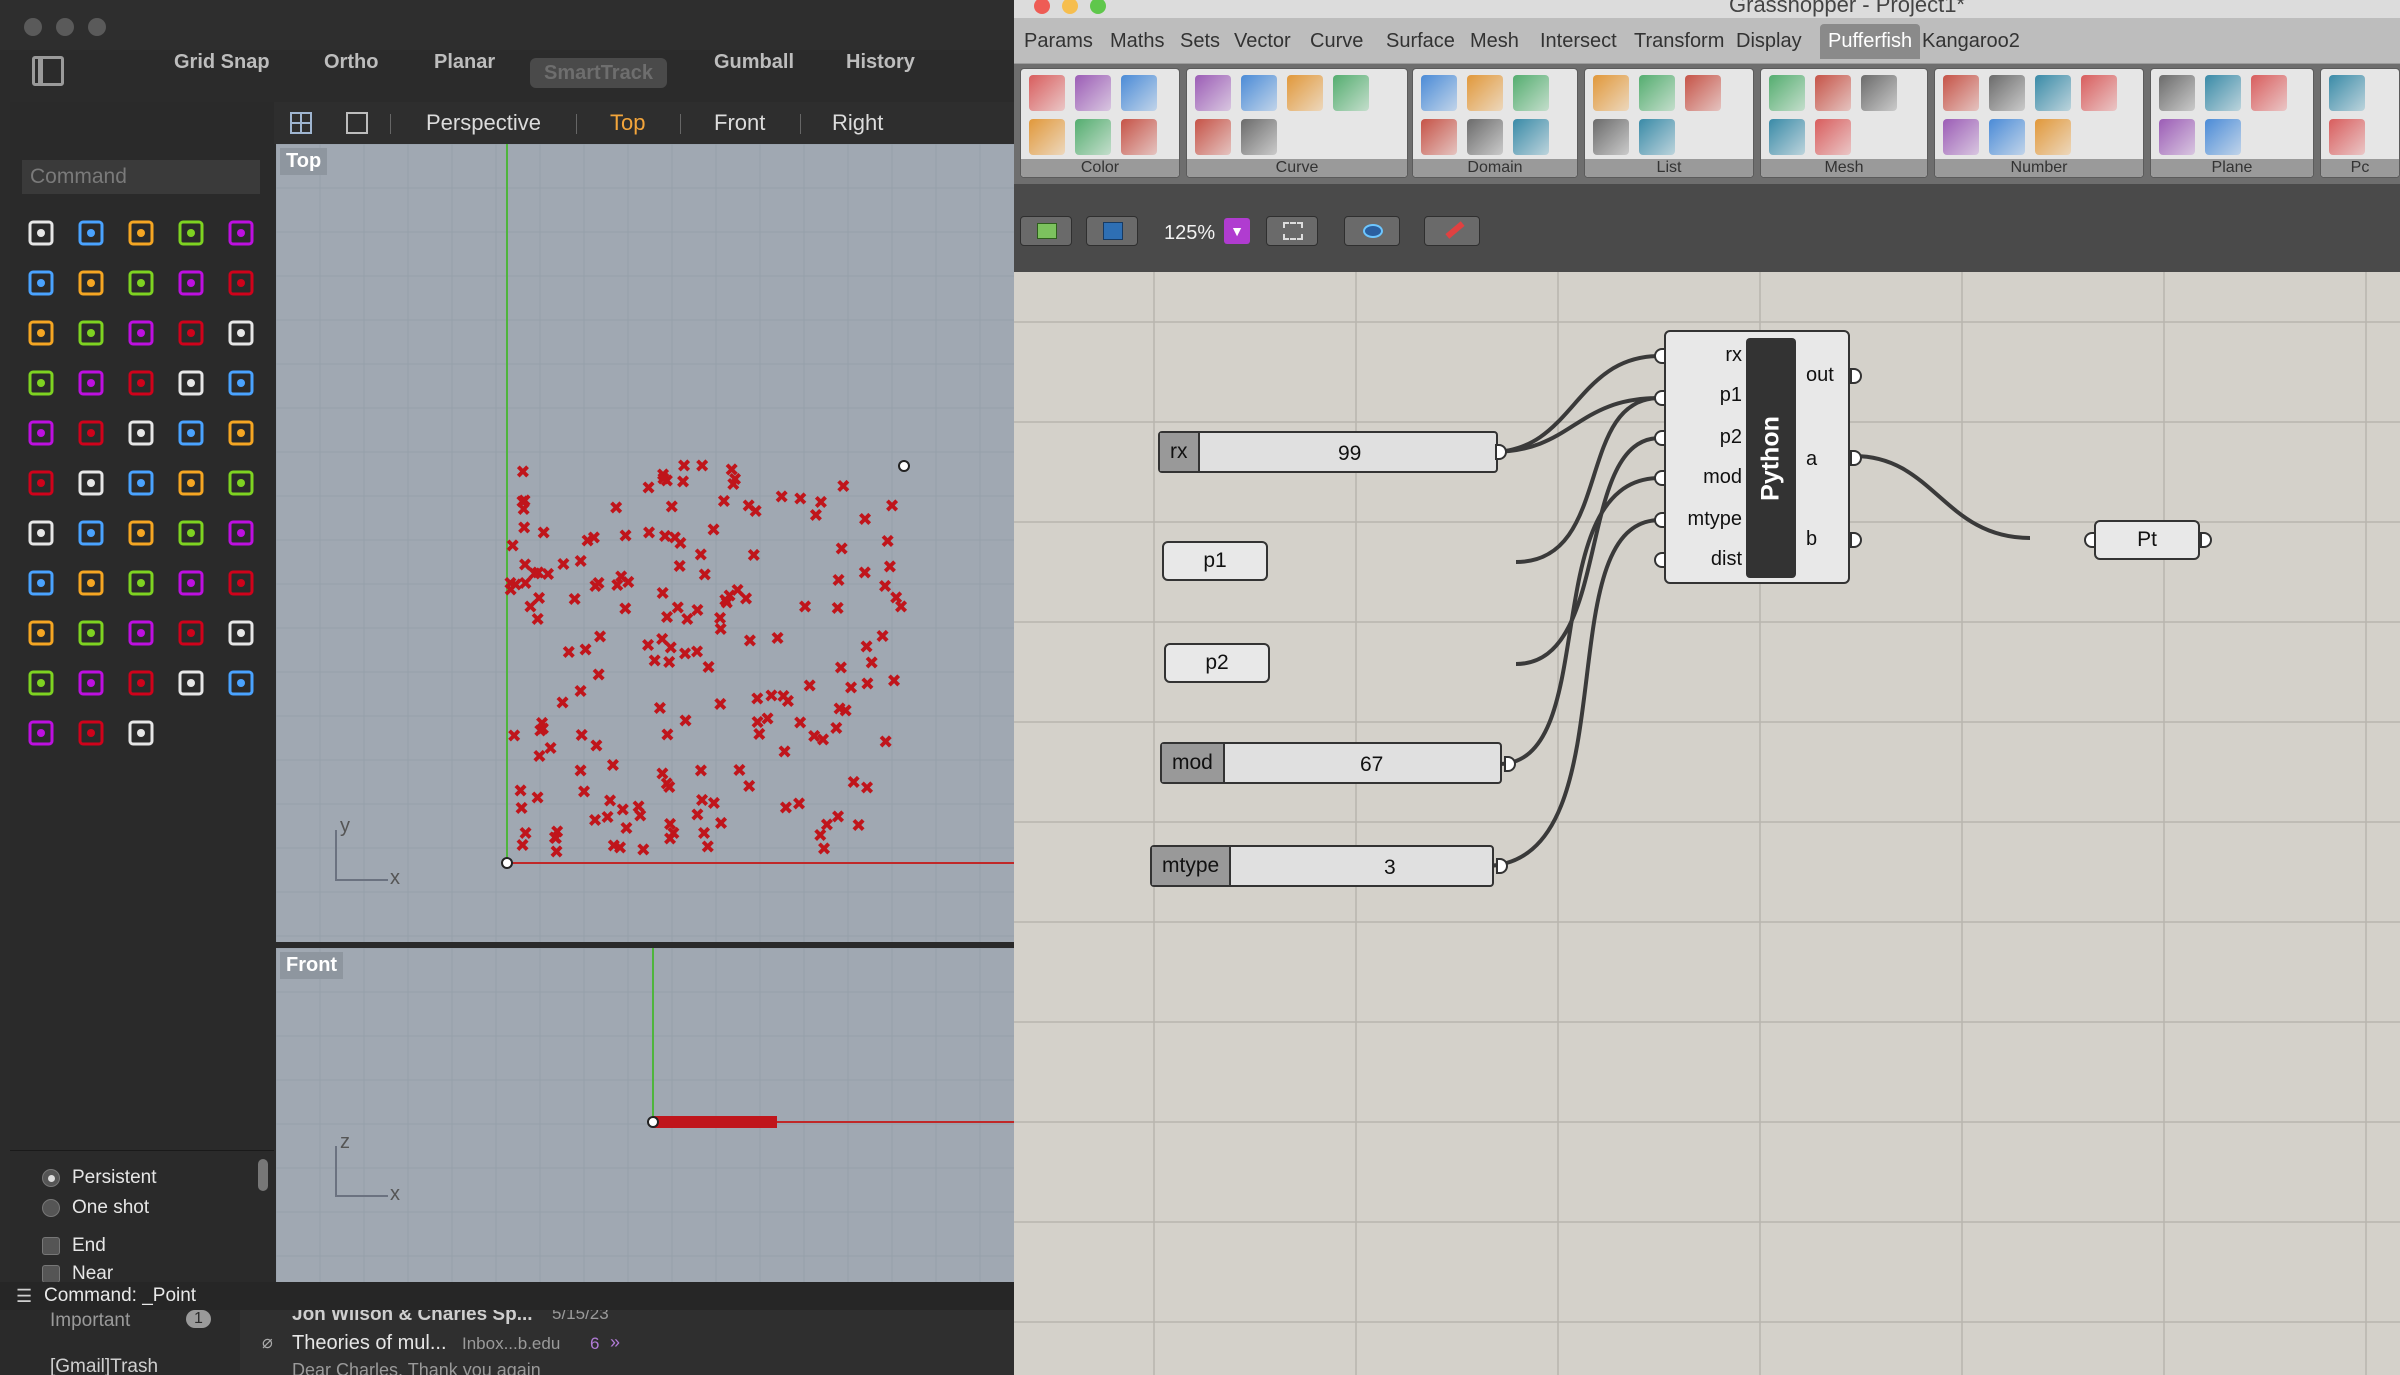  What do you see at coordinates (65, 27) in the screenshot?
I see `minimize-button` at bounding box center [65, 27].